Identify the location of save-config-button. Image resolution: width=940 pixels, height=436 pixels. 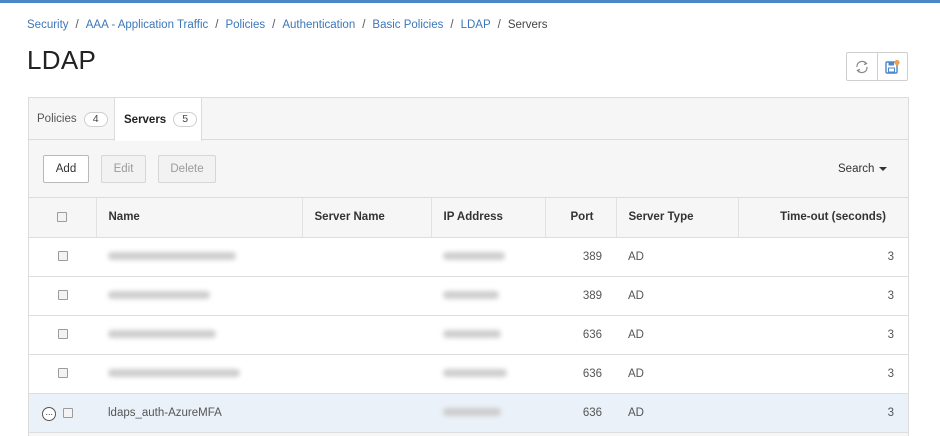
(891, 66).